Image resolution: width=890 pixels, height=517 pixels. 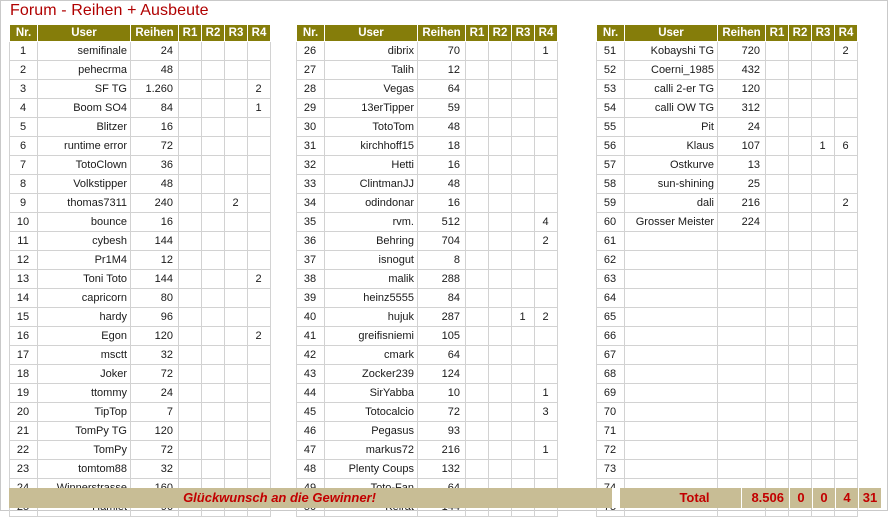 What do you see at coordinates (23, 260) in the screenshot?
I see `cell-nr: 12` at bounding box center [23, 260].